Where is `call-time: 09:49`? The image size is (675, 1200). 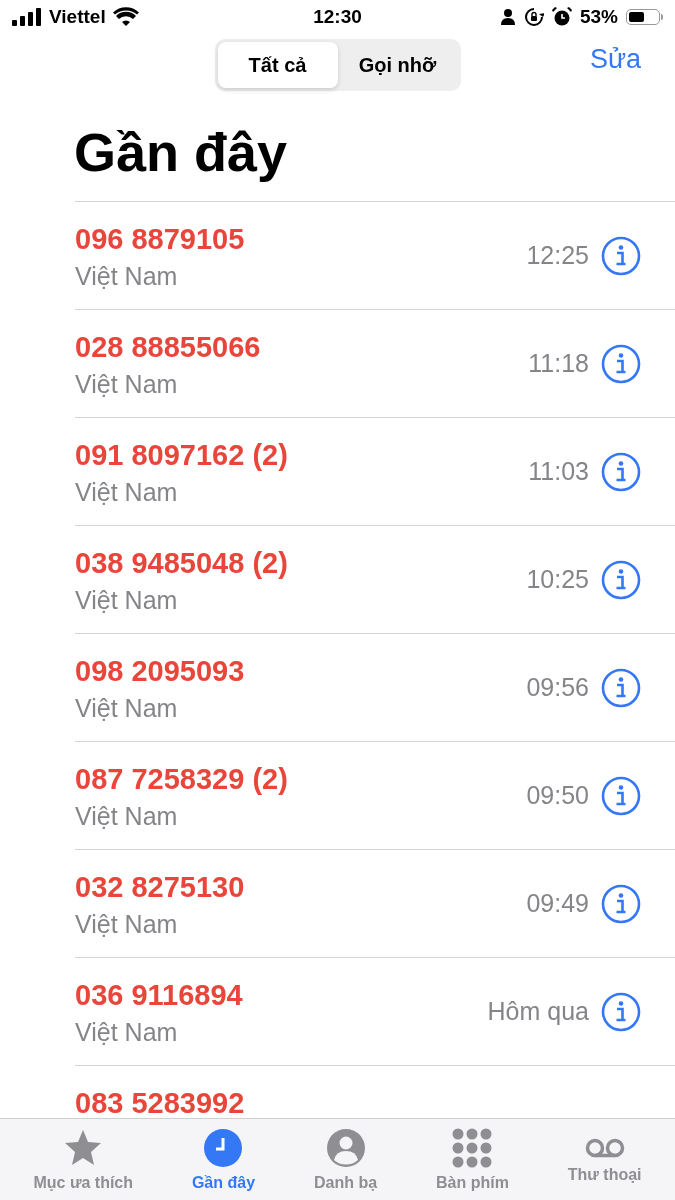 call-time: 09:49 is located at coordinates (557, 903).